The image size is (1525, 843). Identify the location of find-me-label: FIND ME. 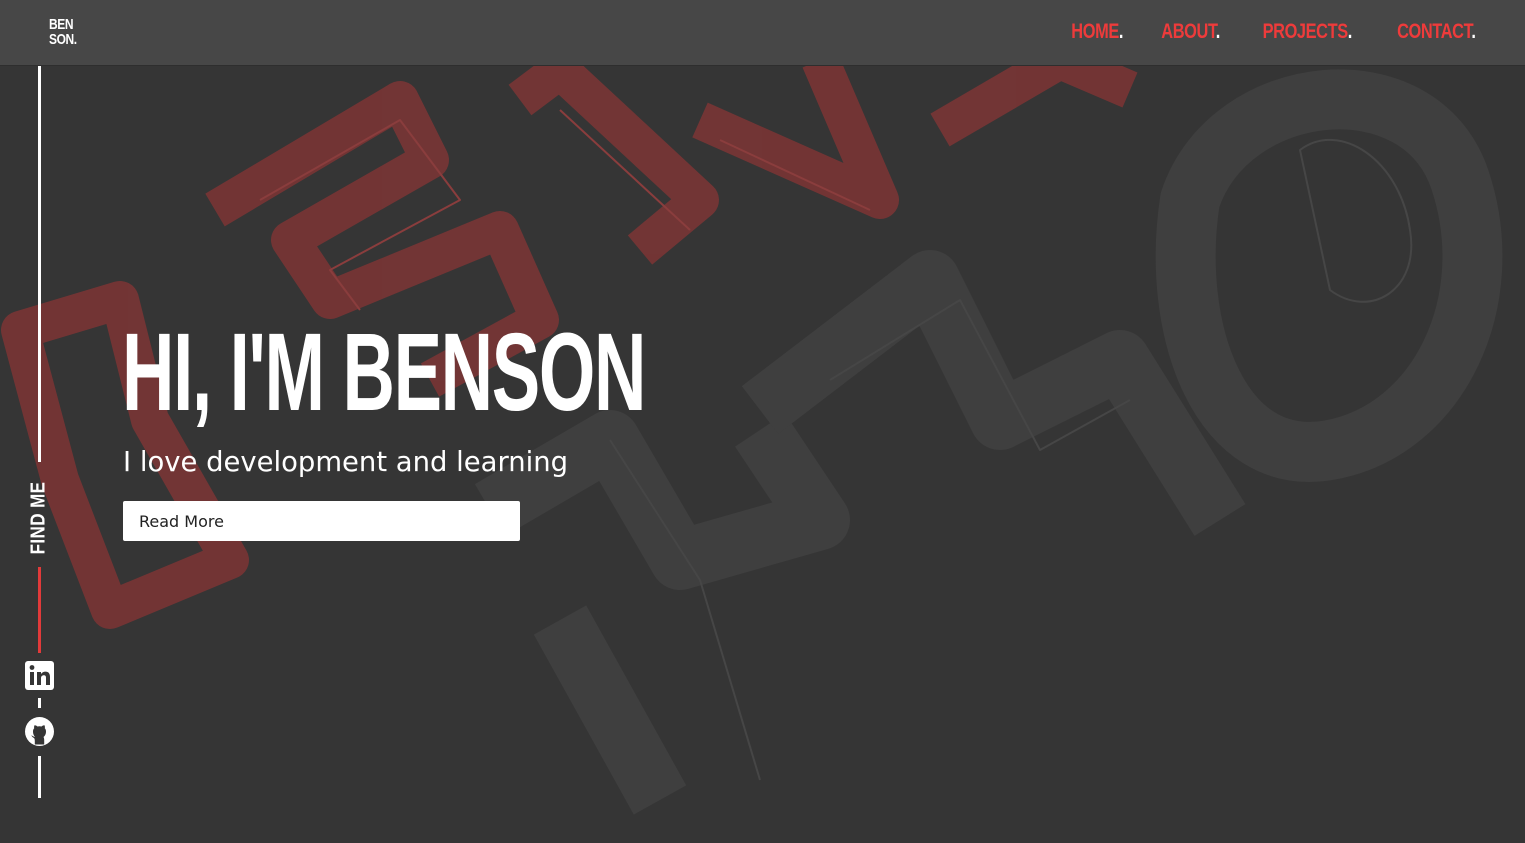
(39, 518).